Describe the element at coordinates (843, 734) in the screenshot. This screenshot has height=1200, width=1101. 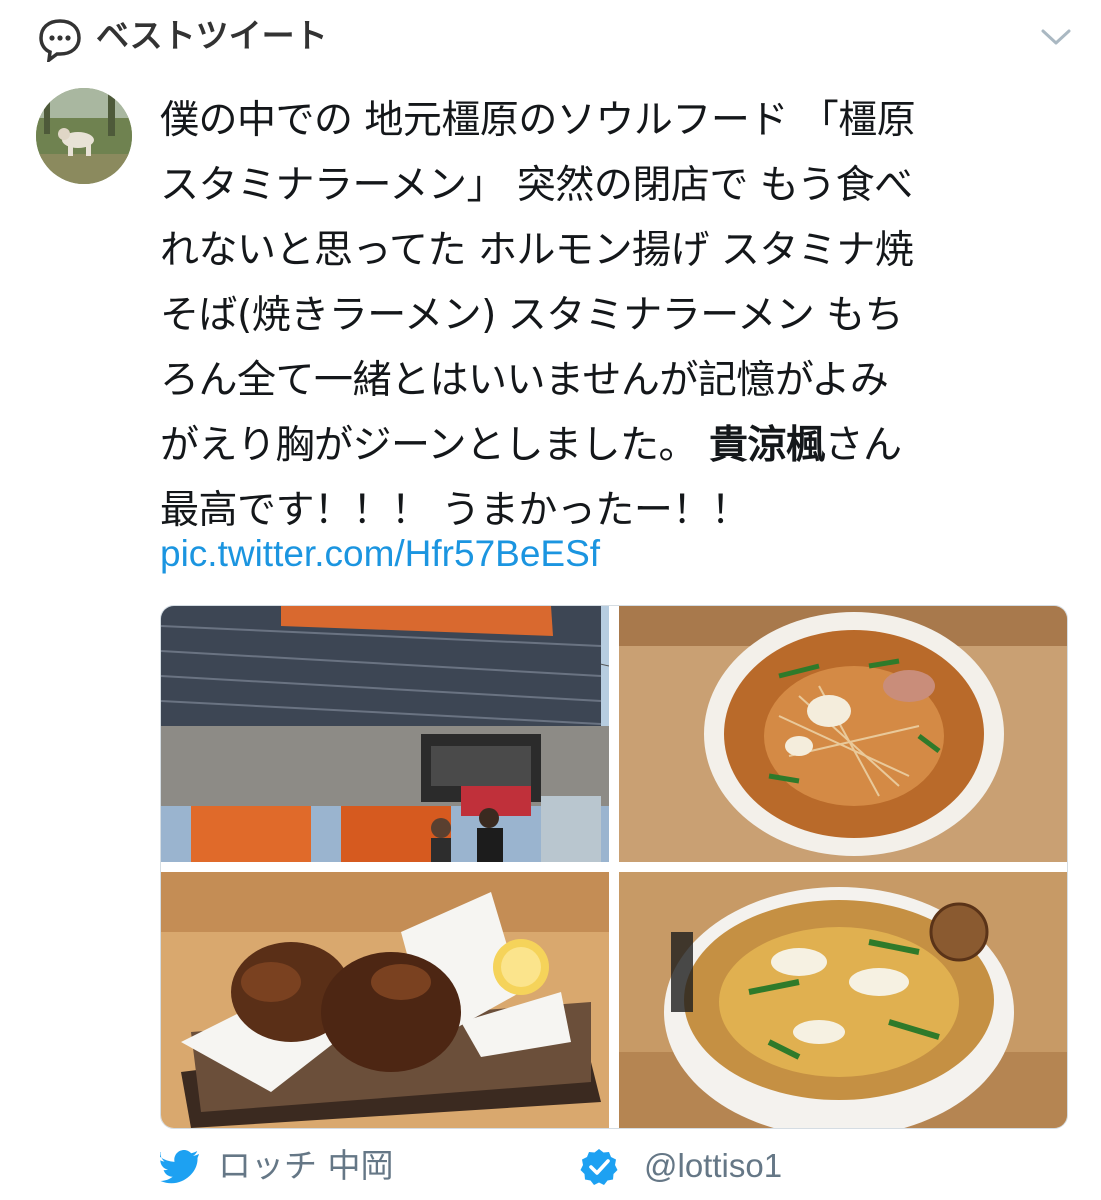
I see `stamina-yakisoba-photo` at that location.